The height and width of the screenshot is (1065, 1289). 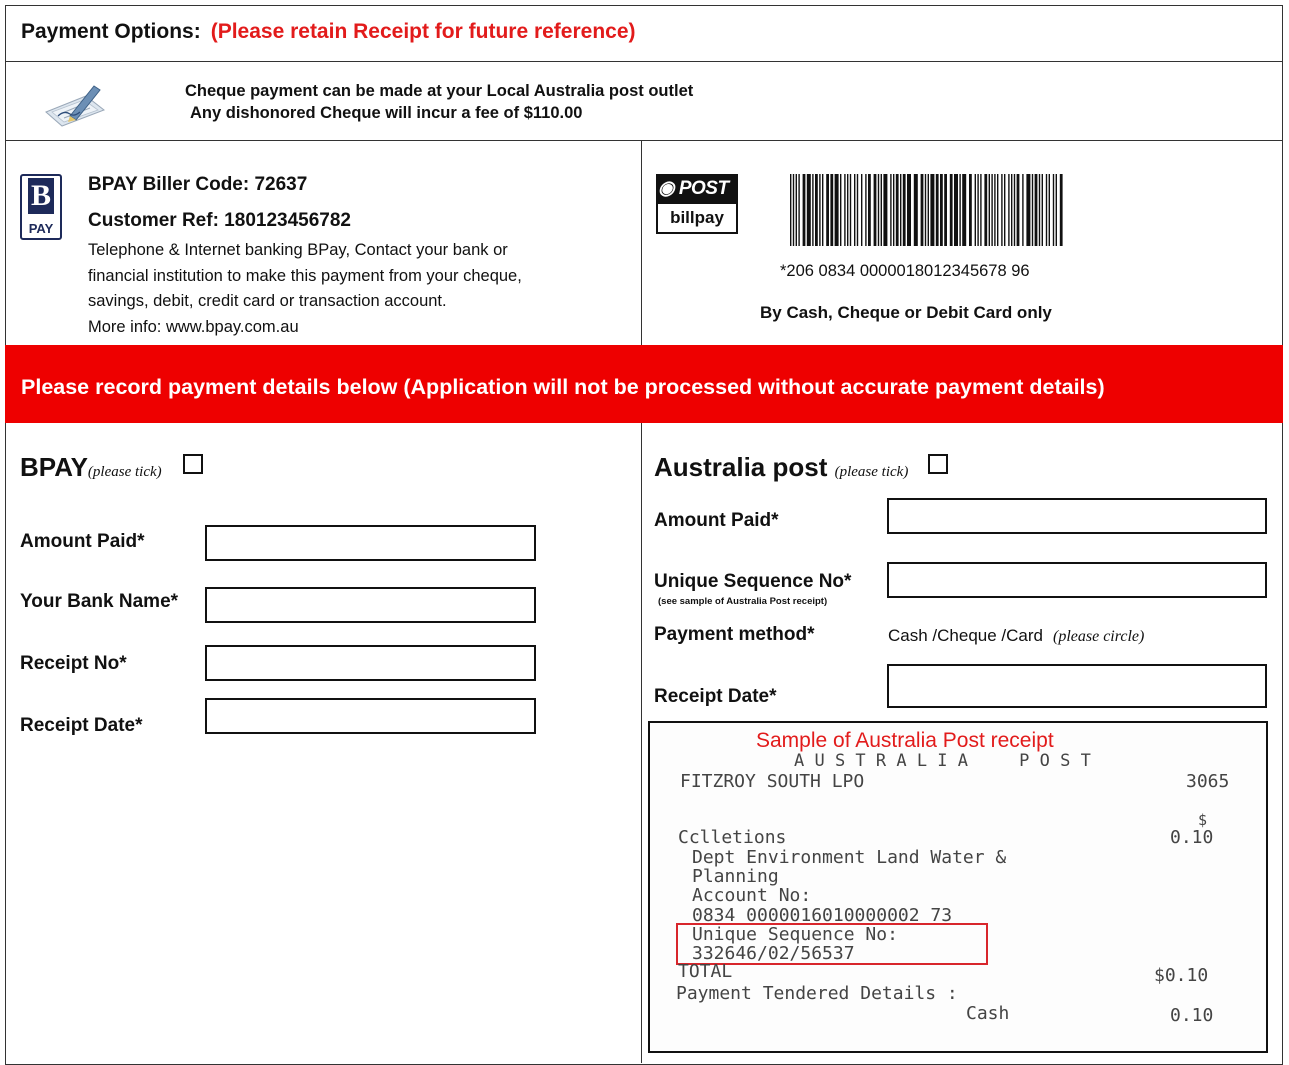 What do you see at coordinates (54, 467) in the screenshot?
I see `bpay-form-heading: BPAY` at bounding box center [54, 467].